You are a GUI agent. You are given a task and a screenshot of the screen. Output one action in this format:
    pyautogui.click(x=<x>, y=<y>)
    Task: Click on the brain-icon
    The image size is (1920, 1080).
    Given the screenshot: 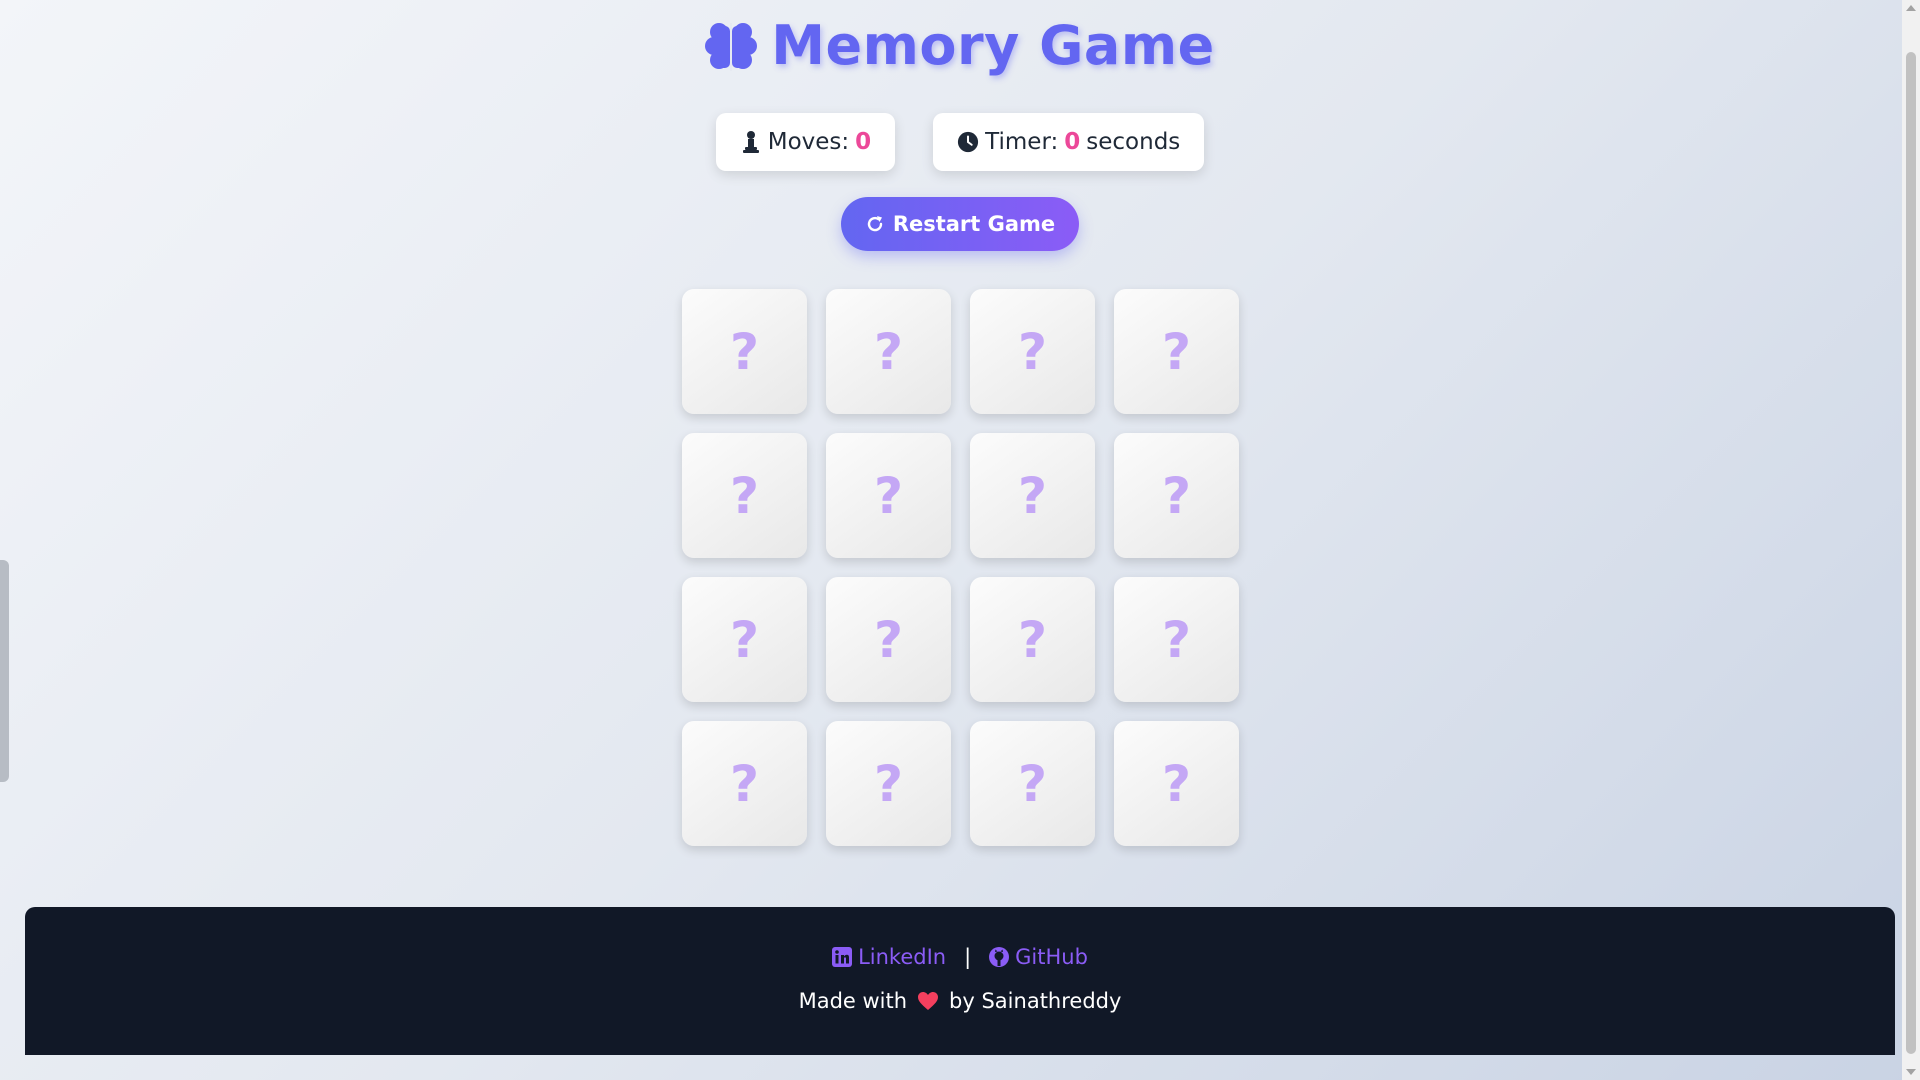 What is the action you would take?
    pyautogui.click(x=731, y=46)
    